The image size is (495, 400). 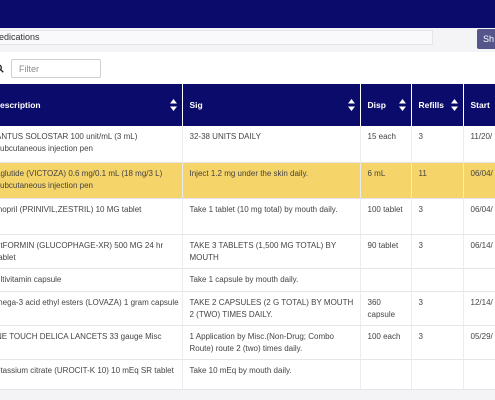 What do you see at coordinates (386, 144) in the screenshot?
I see `cell-disp: 15 each` at bounding box center [386, 144].